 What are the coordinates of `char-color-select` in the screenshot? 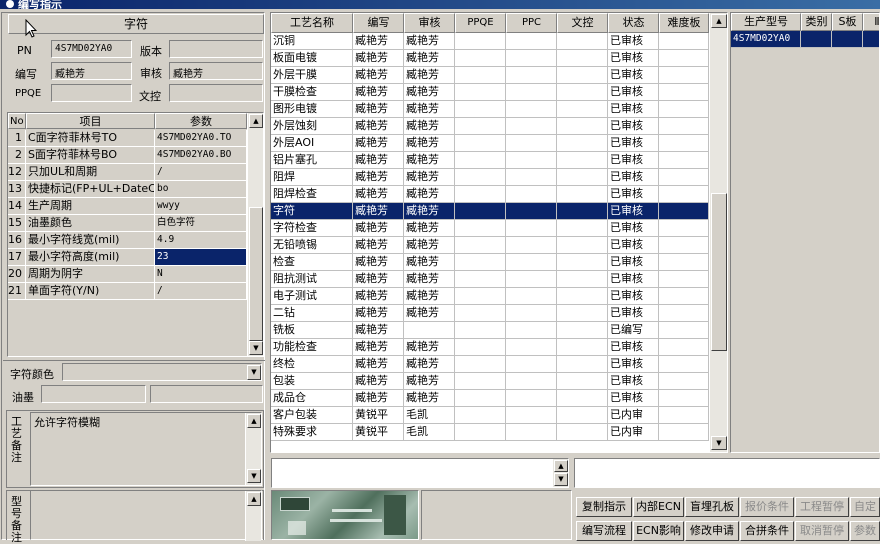 It's located at (162, 372).